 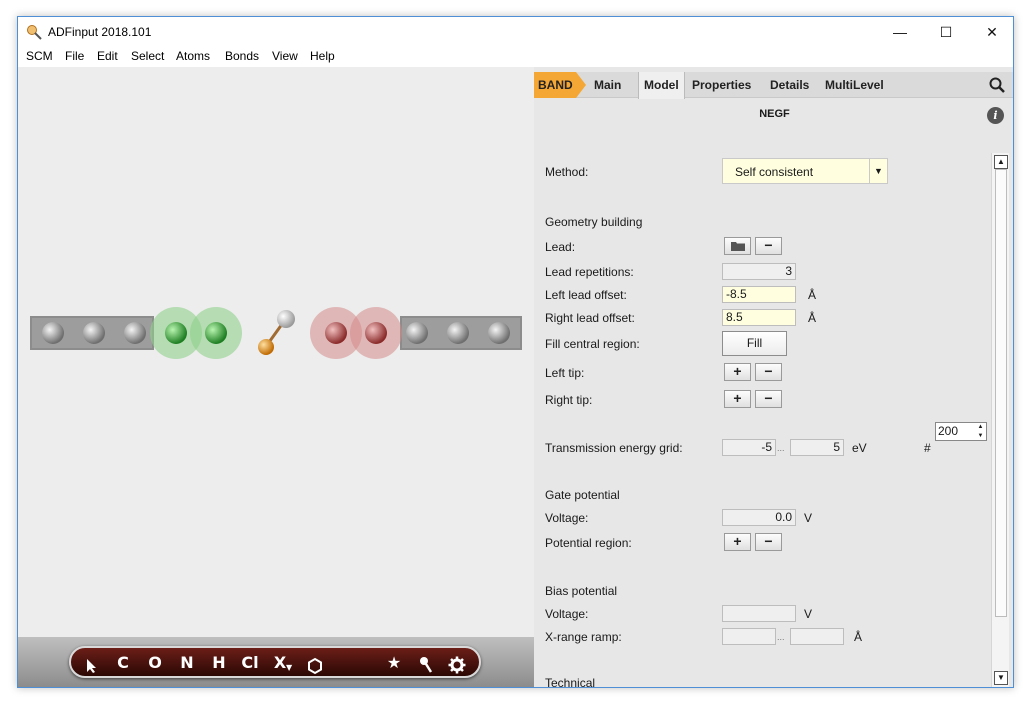 What do you see at coordinates (768, 542) in the screenshot?
I see `potential-region-remove-button: −` at bounding box center [768, 542].